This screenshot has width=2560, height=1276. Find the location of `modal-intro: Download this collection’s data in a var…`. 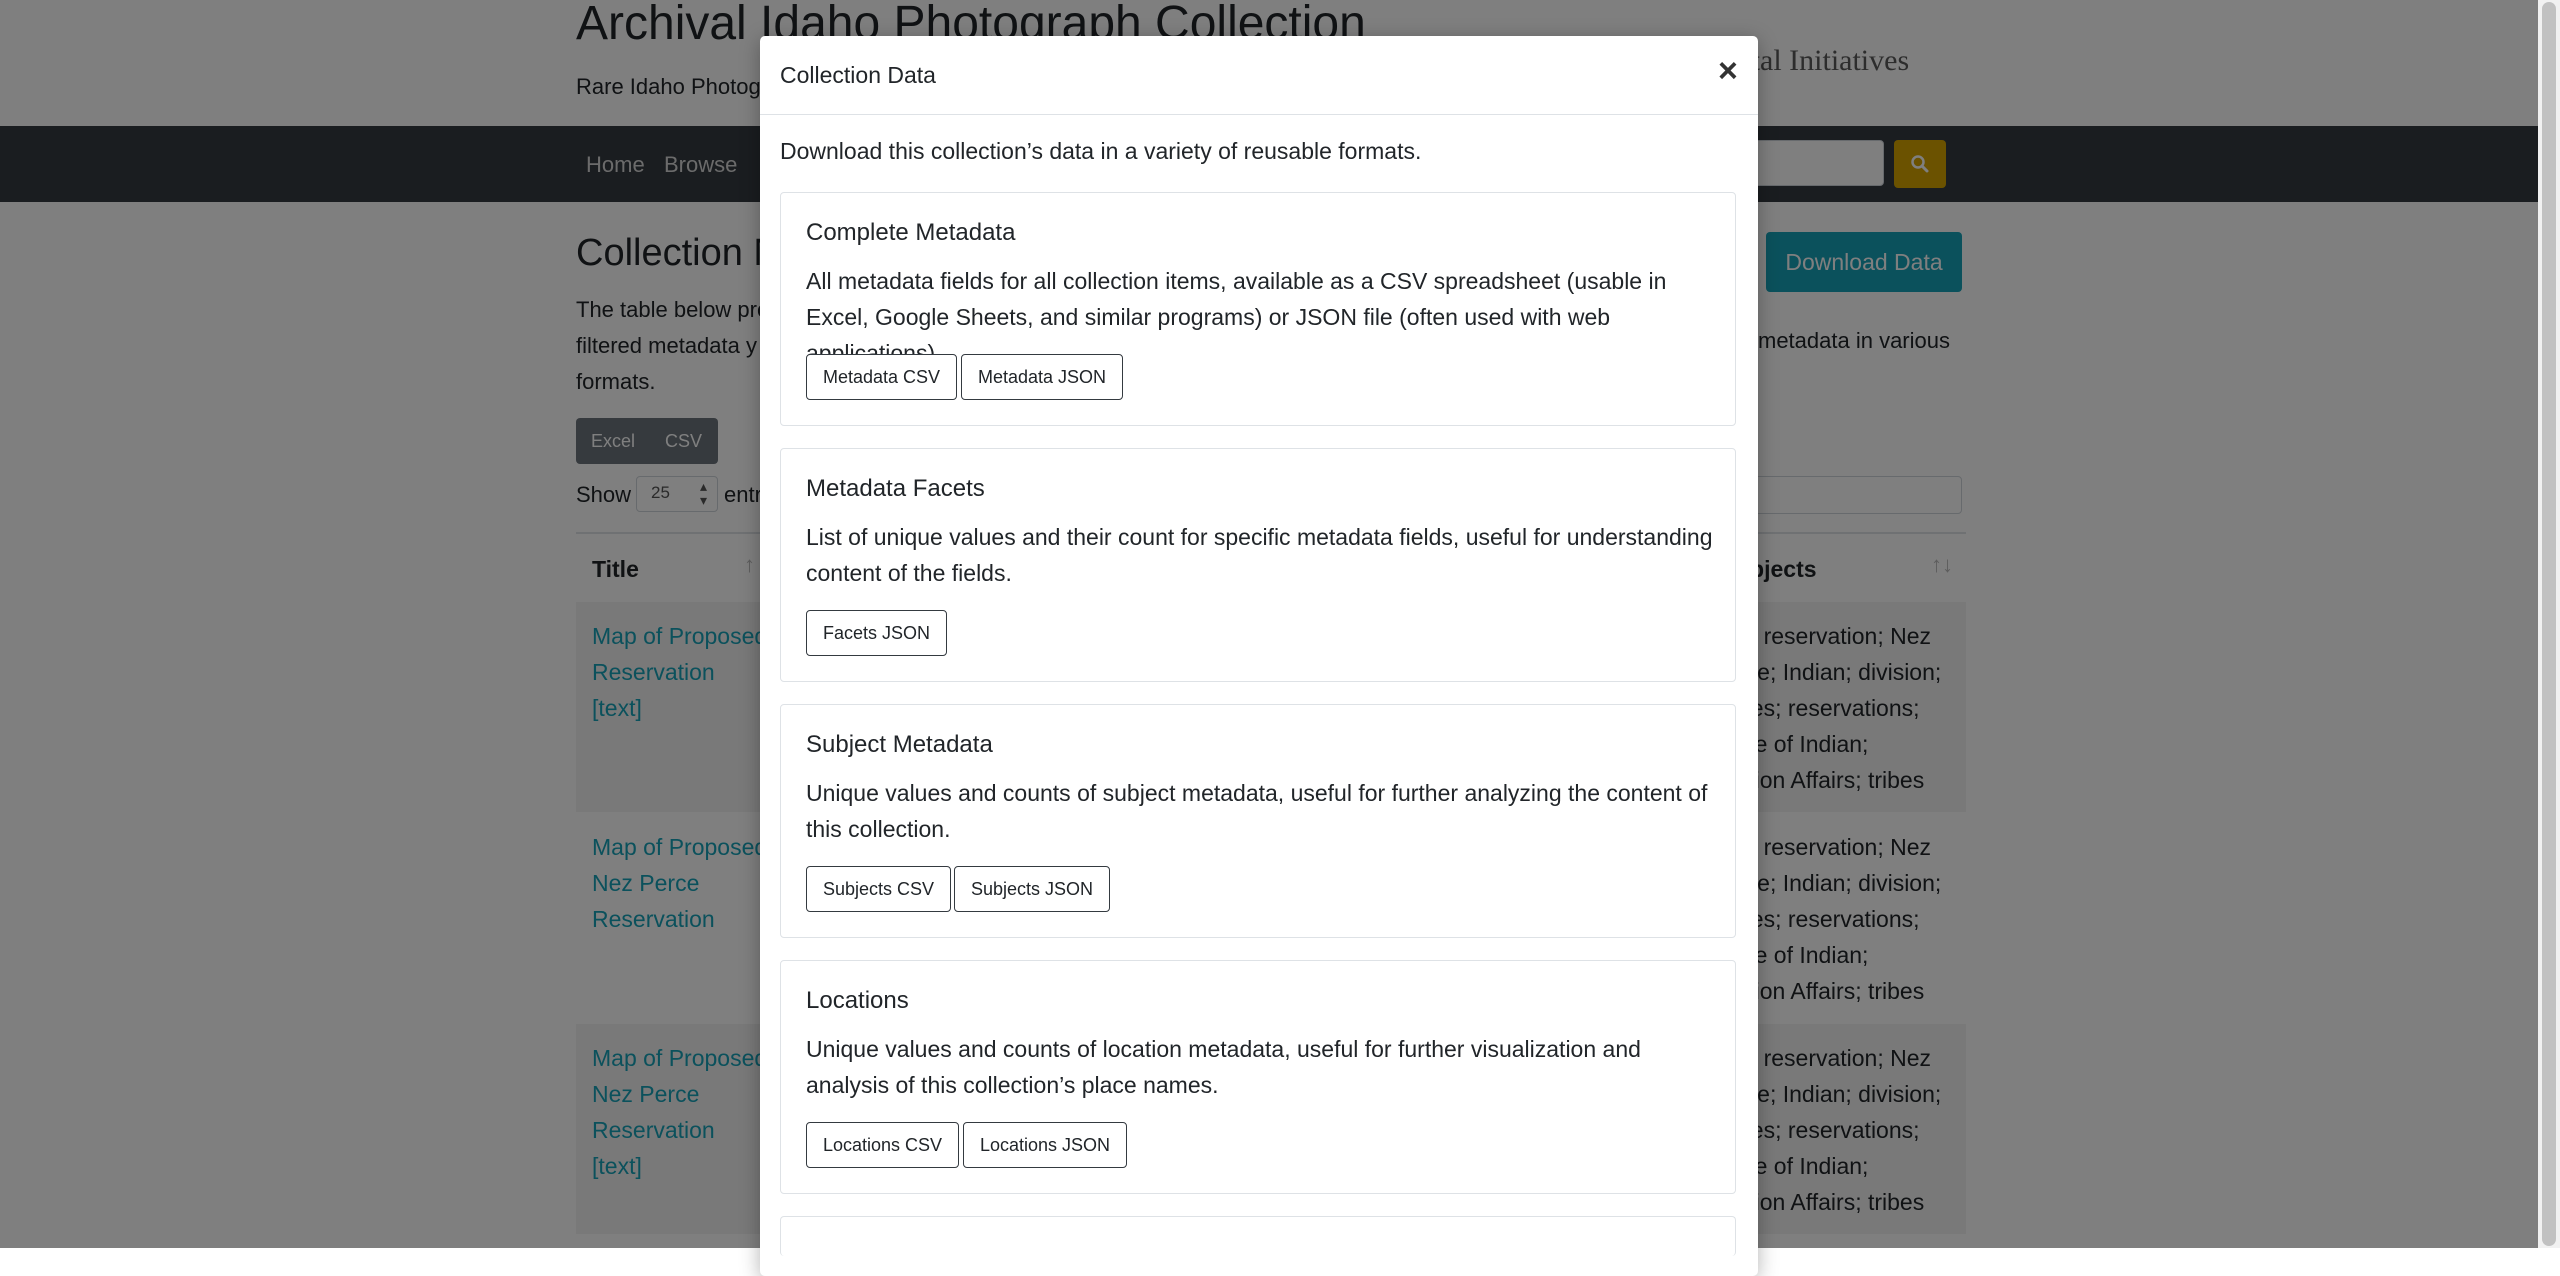

modal-intro: Download this collection’s data in a var… is located at coordinates (1101, 151).